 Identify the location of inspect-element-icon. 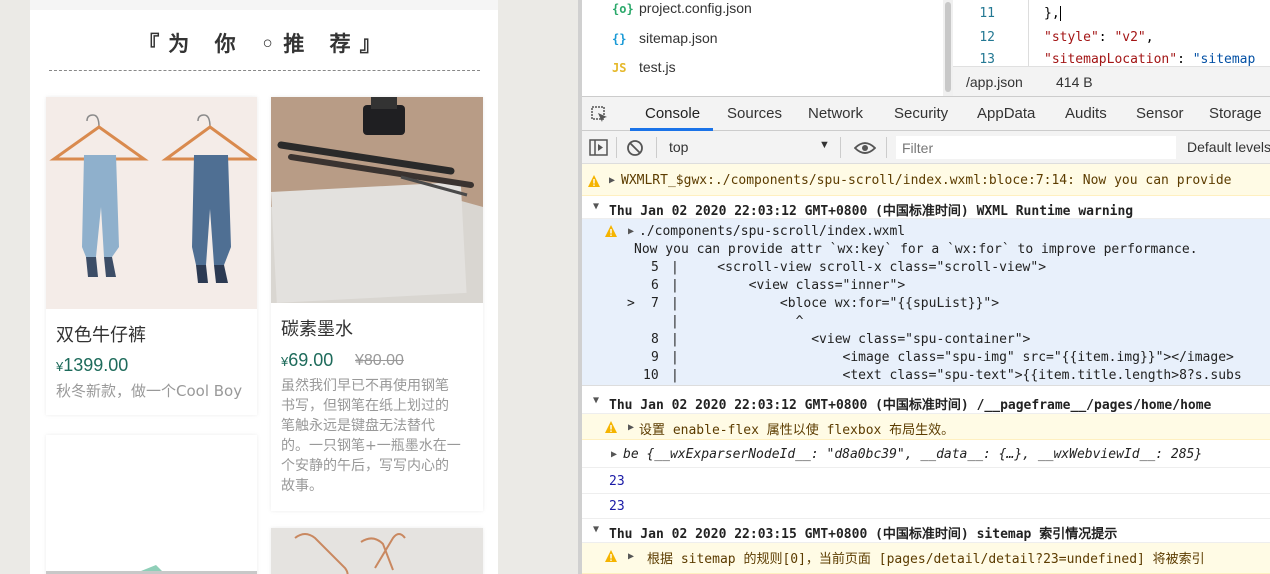
(600, 115).